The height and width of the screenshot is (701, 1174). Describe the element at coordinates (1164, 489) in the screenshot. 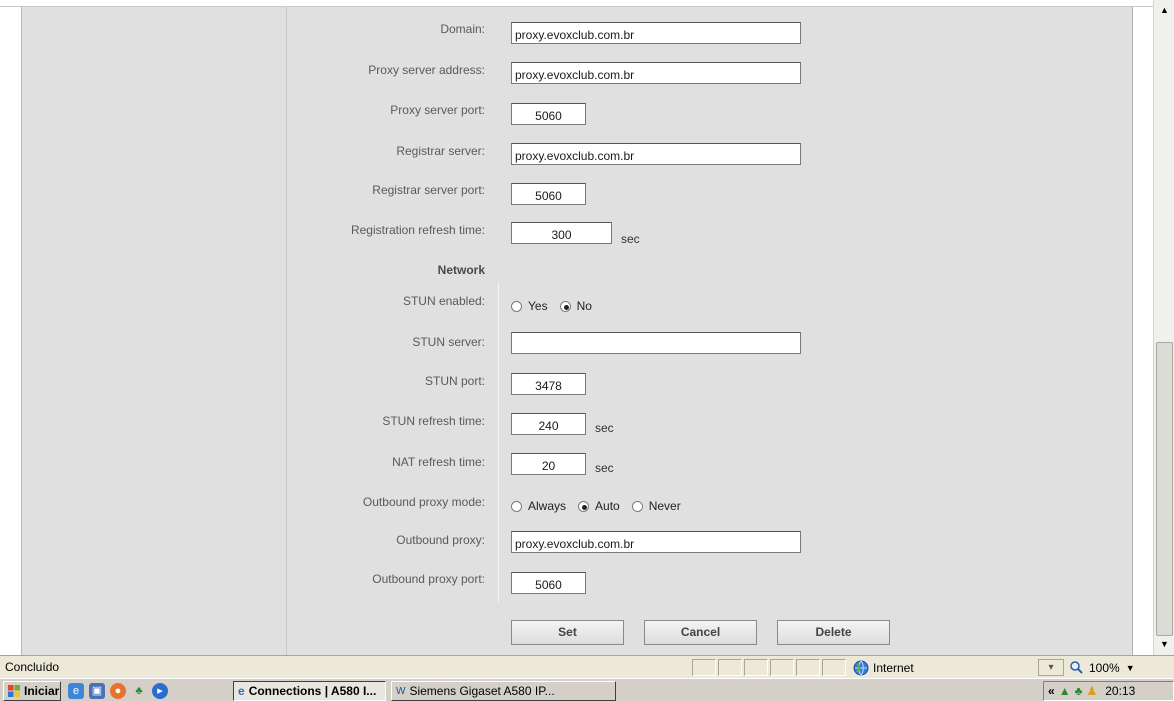

I see `scrollbar-thumb` at that location.